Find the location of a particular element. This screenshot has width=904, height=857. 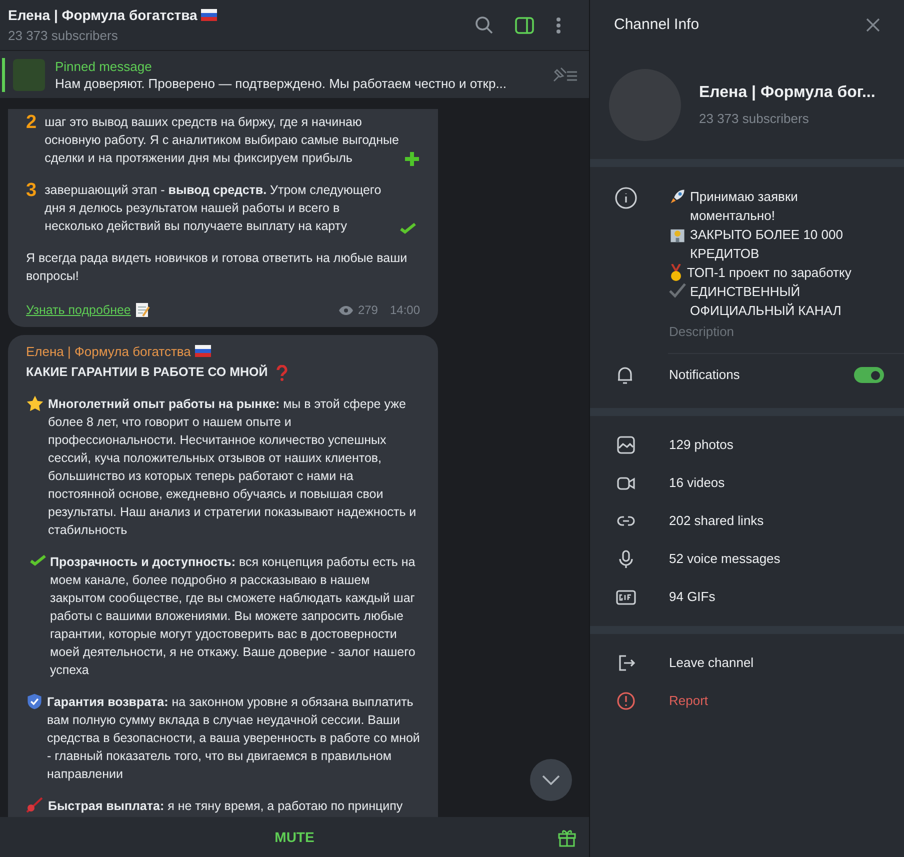

number-emoji: 3 is located at coordinates (31, 190).